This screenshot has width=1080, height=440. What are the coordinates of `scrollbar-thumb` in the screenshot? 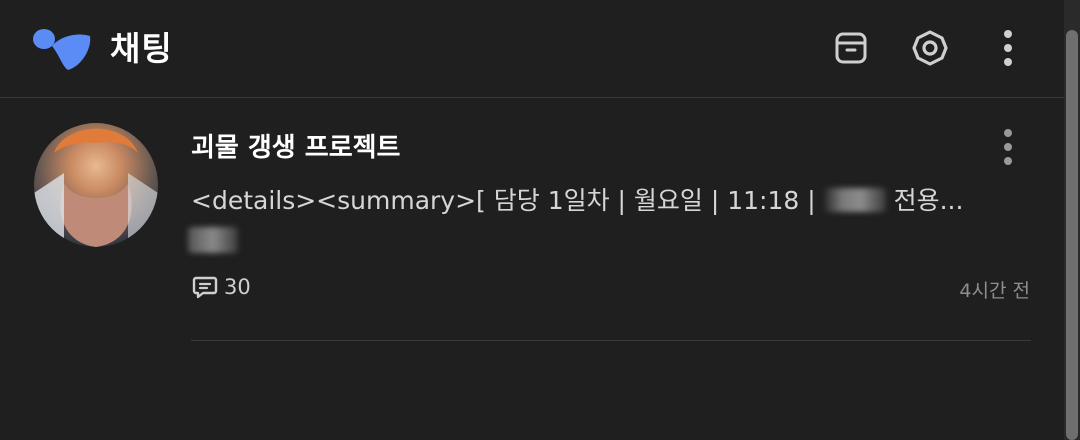 It's located at (1072, 235).